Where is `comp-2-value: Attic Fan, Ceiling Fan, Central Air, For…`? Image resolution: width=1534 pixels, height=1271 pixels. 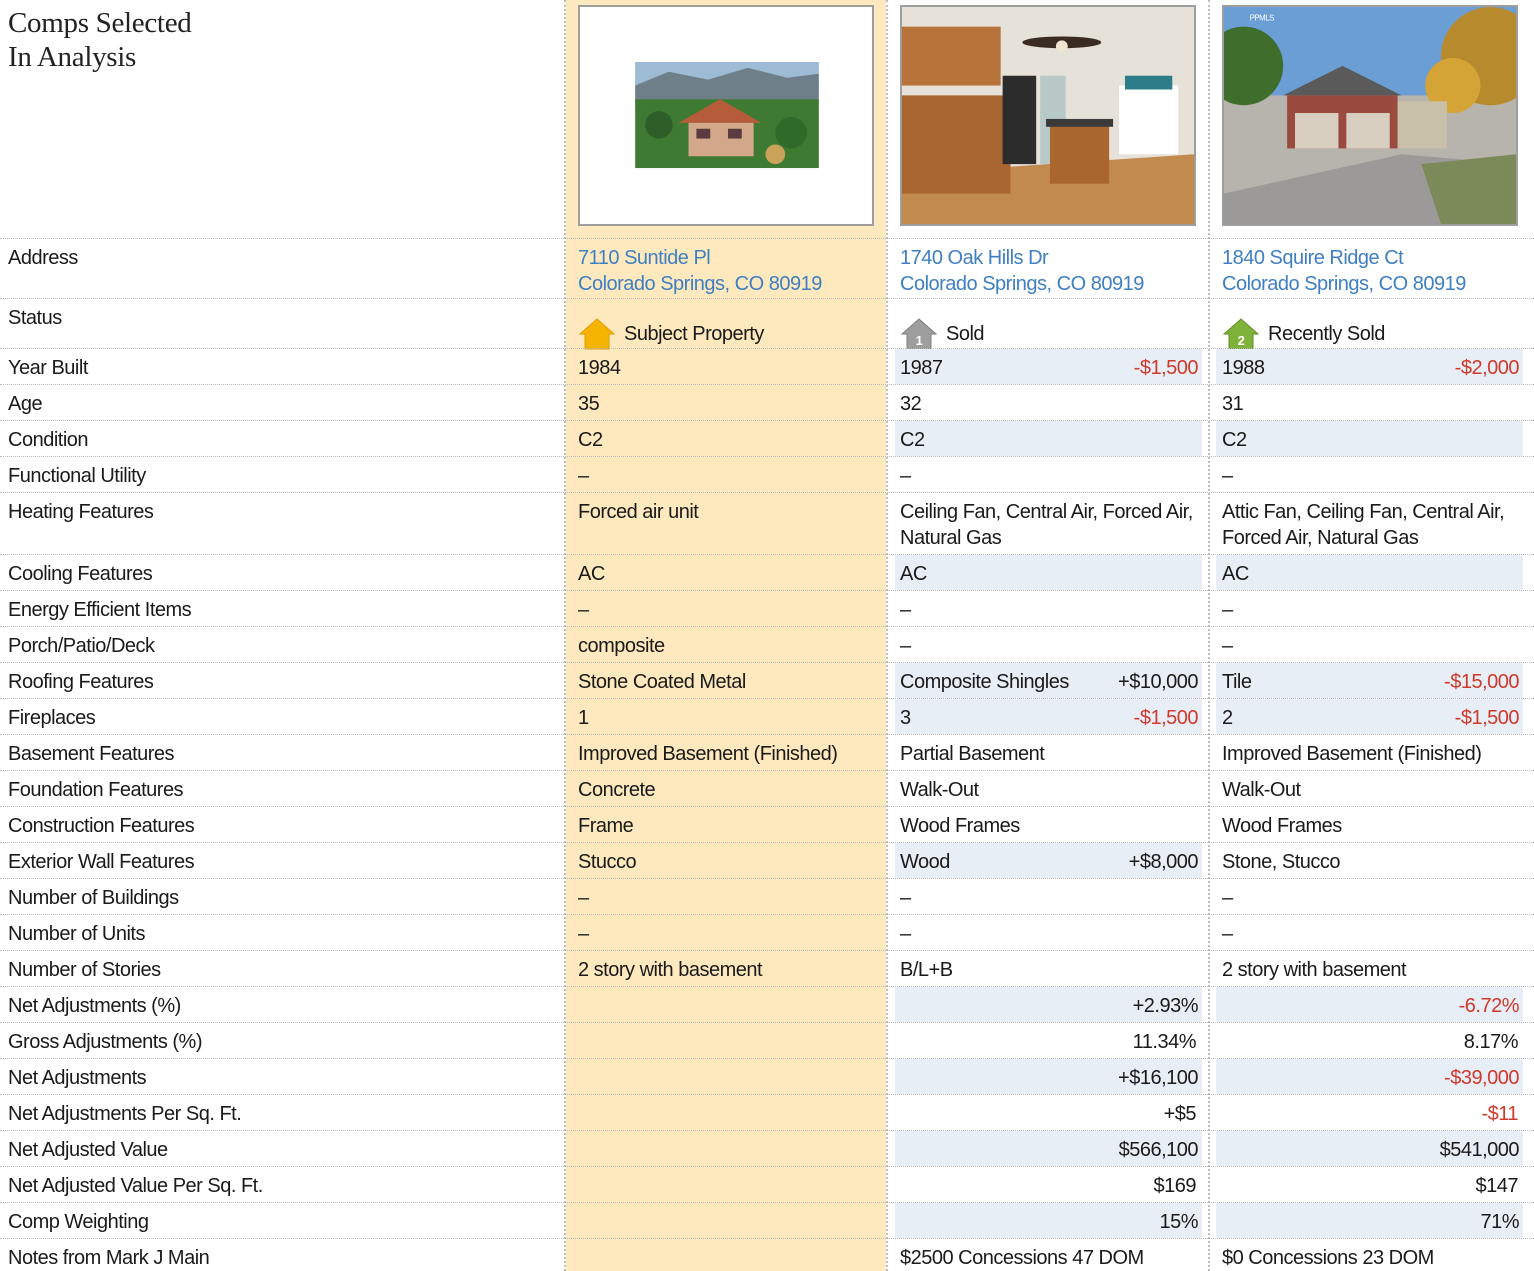 comp-2-value: Attic Fan, Ceiling Fan, Central Air, For… is located at coordinates (1363, 525).